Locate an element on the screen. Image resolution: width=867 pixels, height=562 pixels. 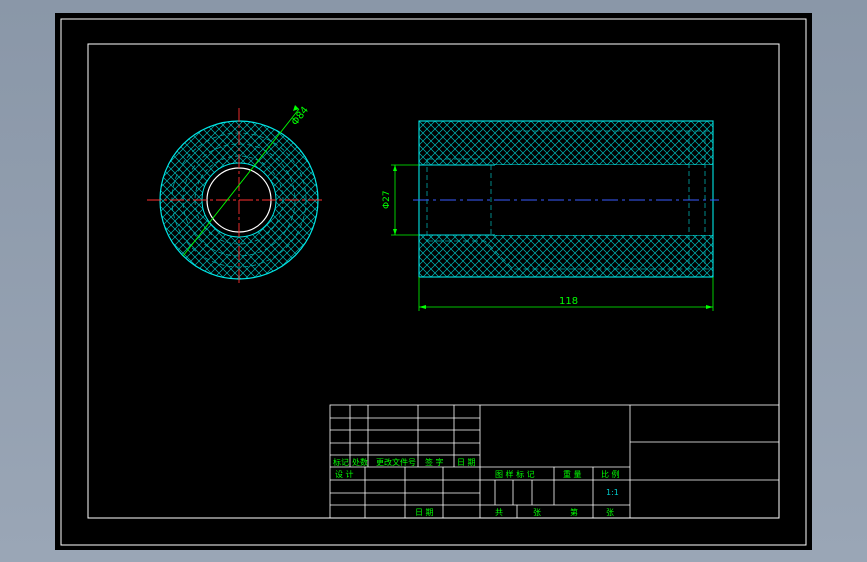
rev-header-doc: 更改文件号 is located at coordinates (396, 462).